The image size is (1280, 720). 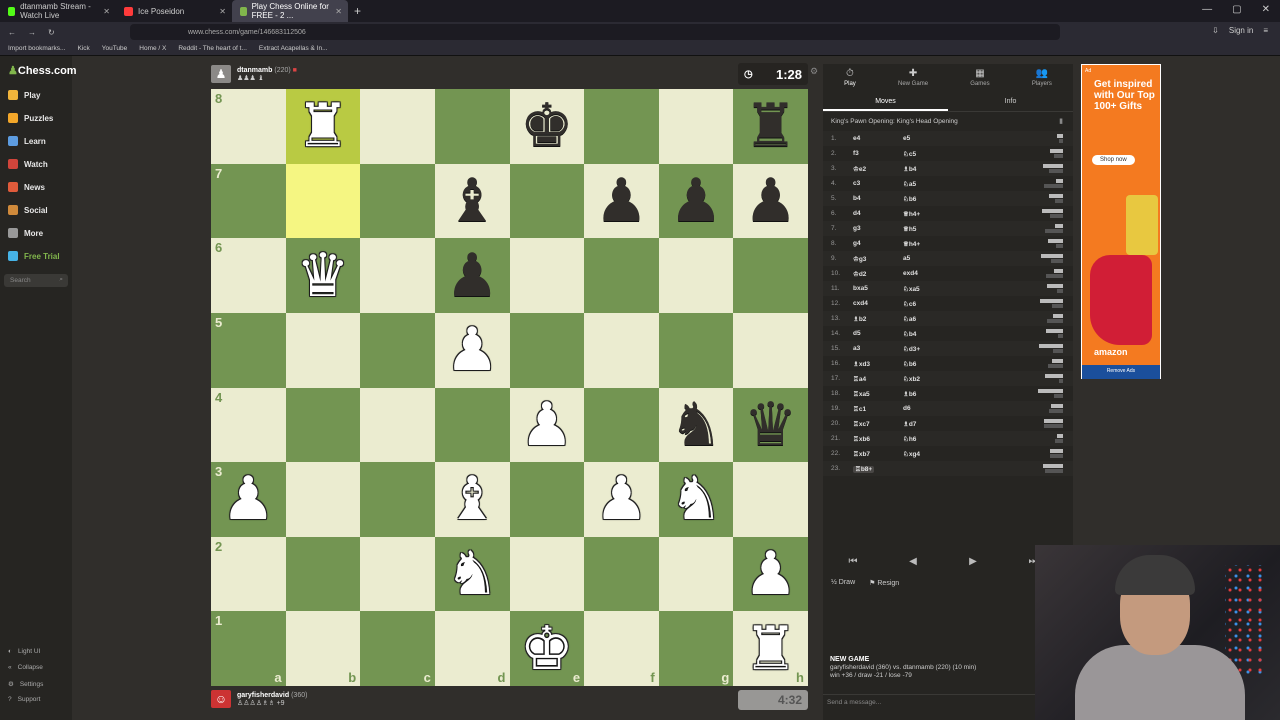 What do you see at coordinates (1061, 121) in the screenshot?
I see `book-icon: ▮` at bounding box center [1061, 121].